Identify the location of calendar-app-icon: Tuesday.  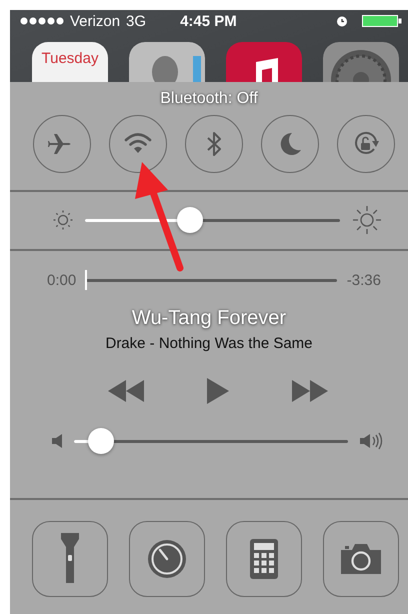
(70, 62).